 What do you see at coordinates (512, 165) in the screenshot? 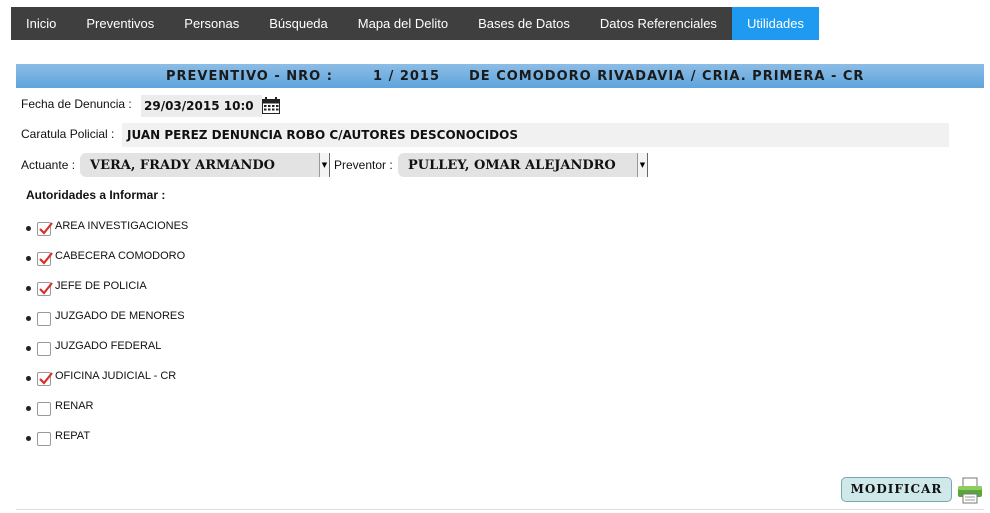
I see `preventor-value: PULLEY, OMAR ALEJANDRO` at bounding box center [512, 165].